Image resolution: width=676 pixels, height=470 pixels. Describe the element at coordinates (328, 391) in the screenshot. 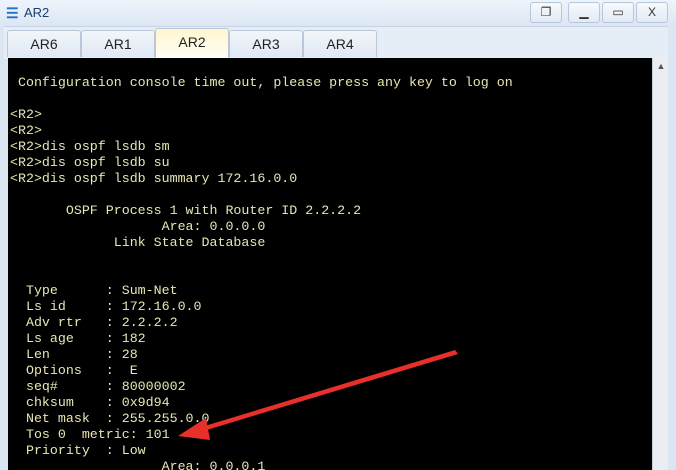

I see `arrow-shaft` at that location.